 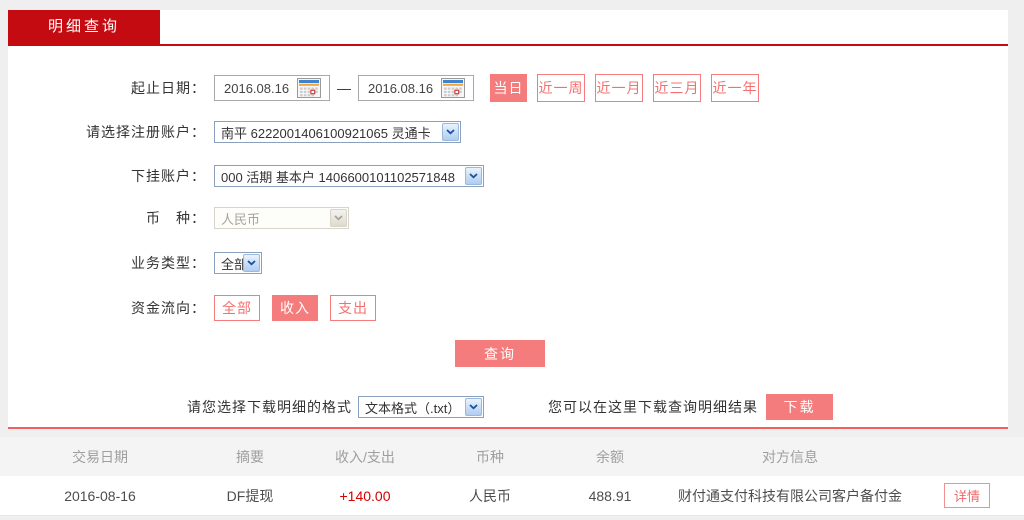 What do you see at coordinates (453, 88) in the screenshot?
I see `end-date-calendar-icon` at bounding box center [453, 88].